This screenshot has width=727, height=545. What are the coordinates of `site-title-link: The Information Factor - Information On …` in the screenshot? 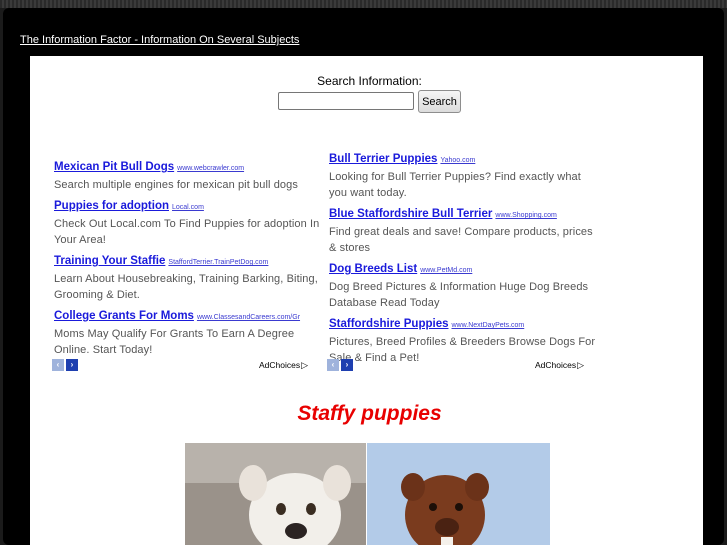 It's located at (159, 40).